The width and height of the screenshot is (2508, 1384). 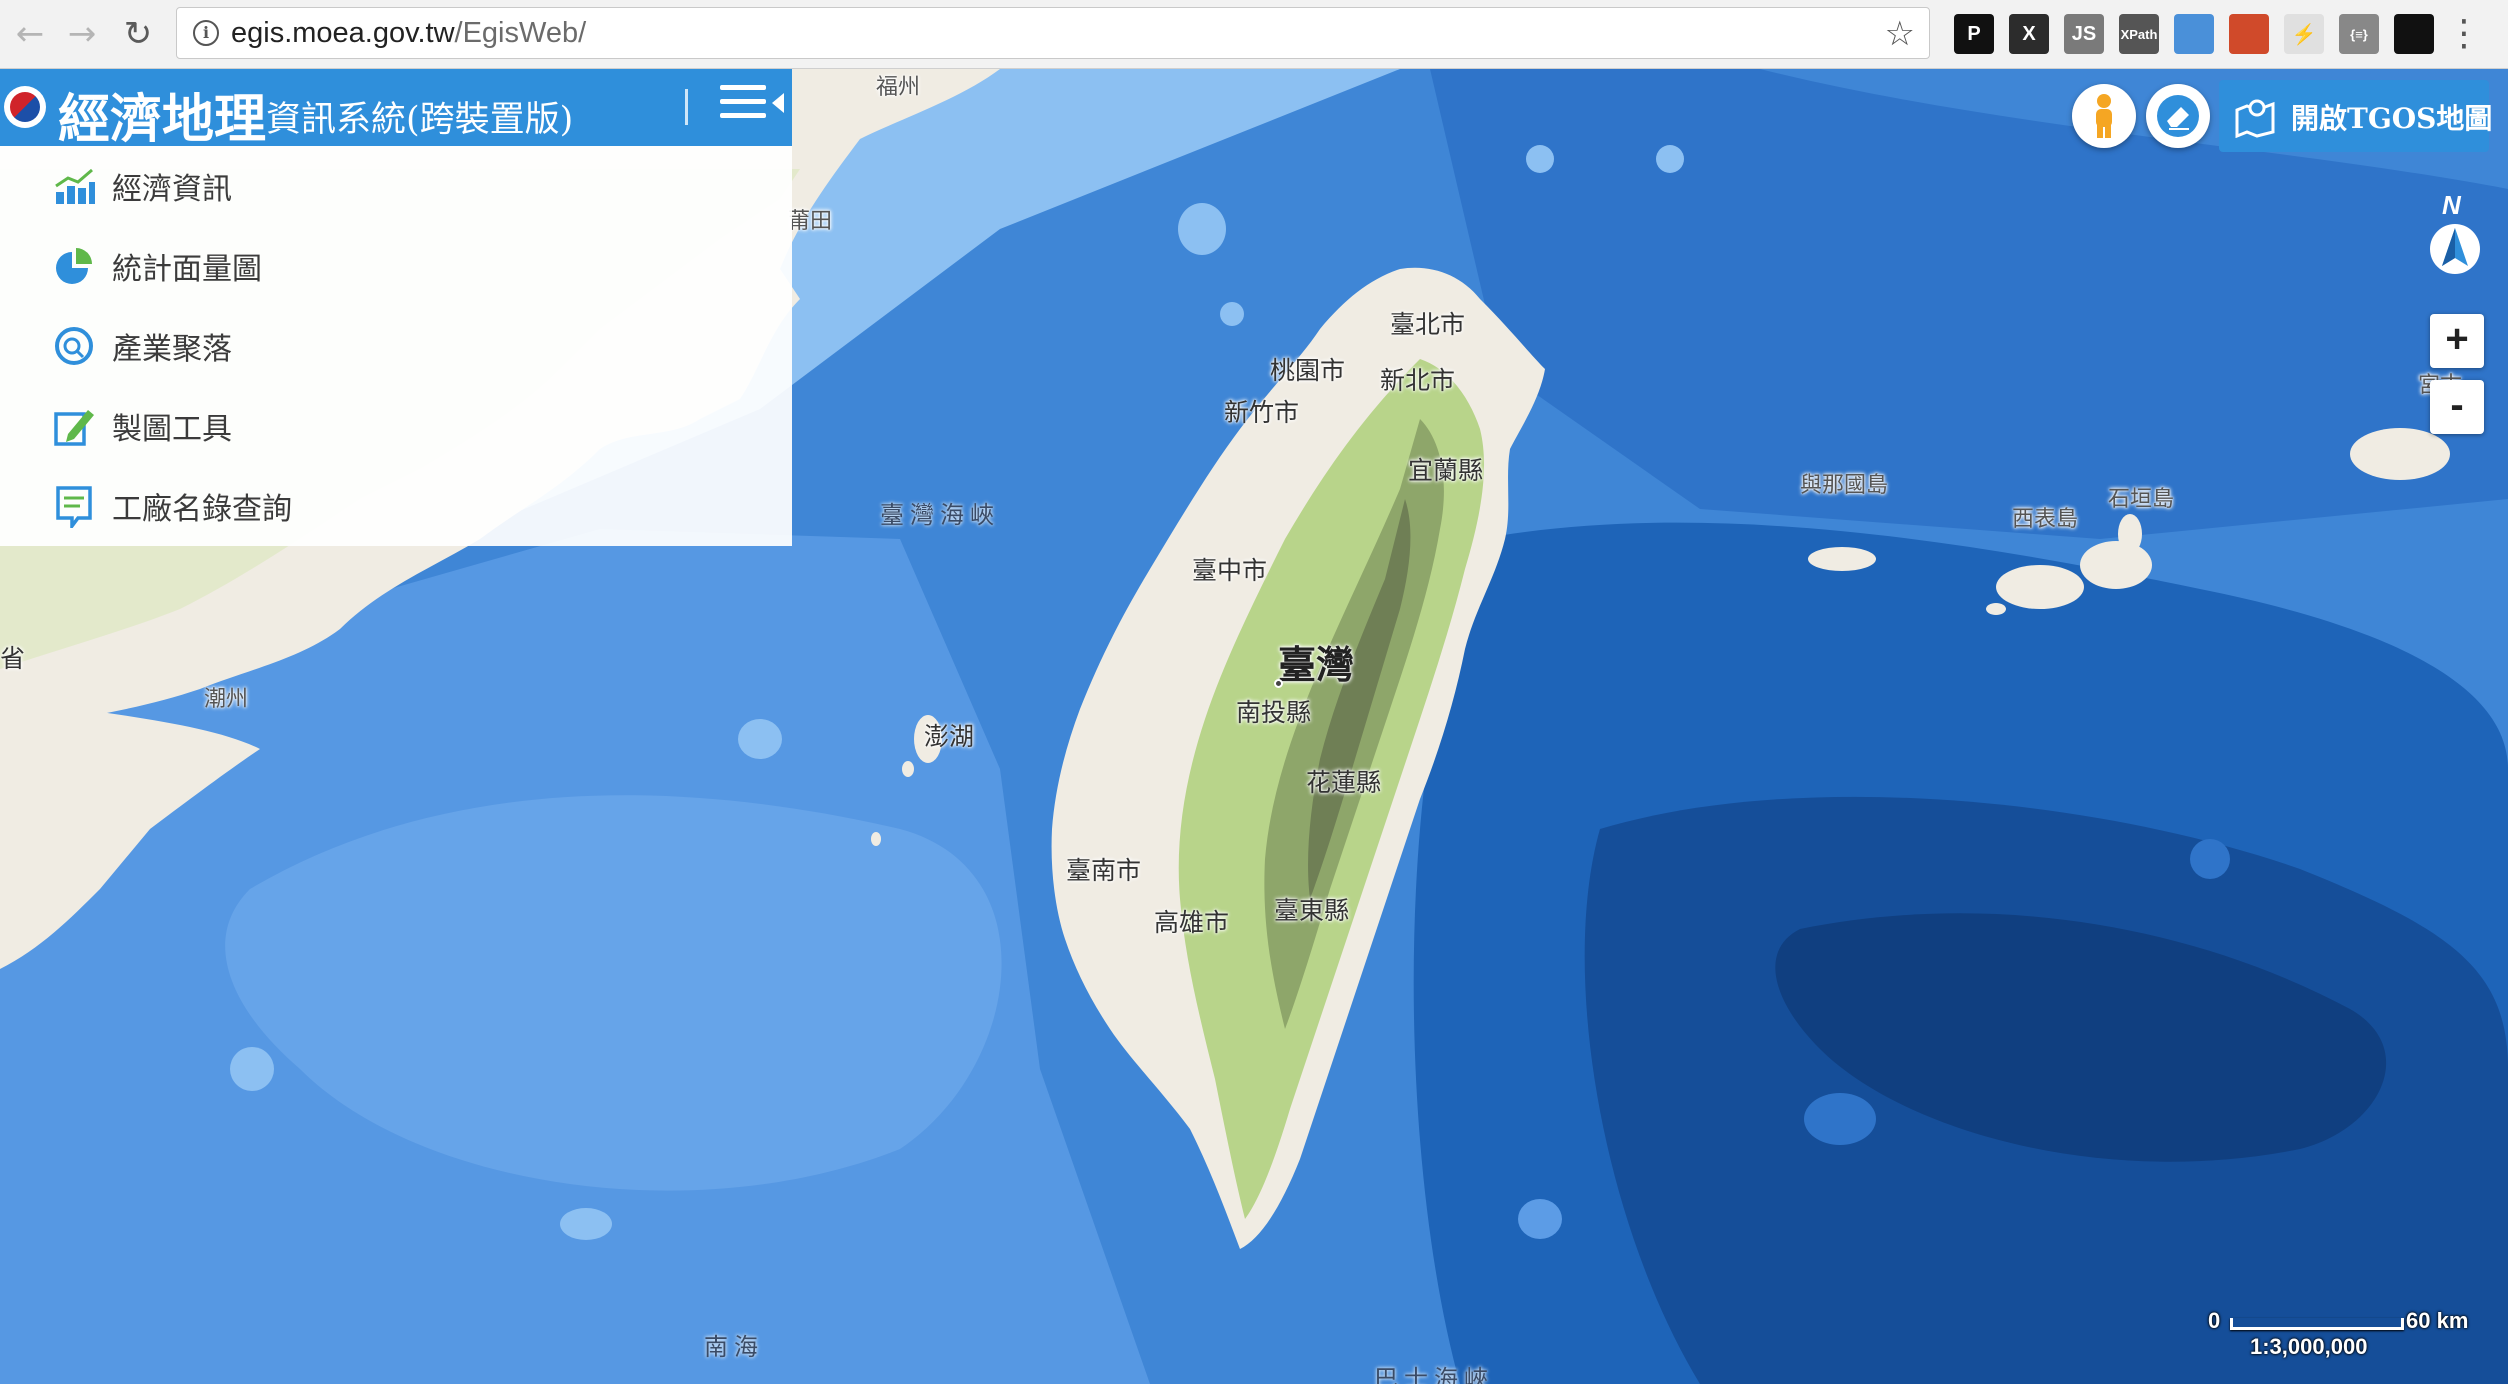 I want to click on north-arrow: N, so click(x=2455, y=235).